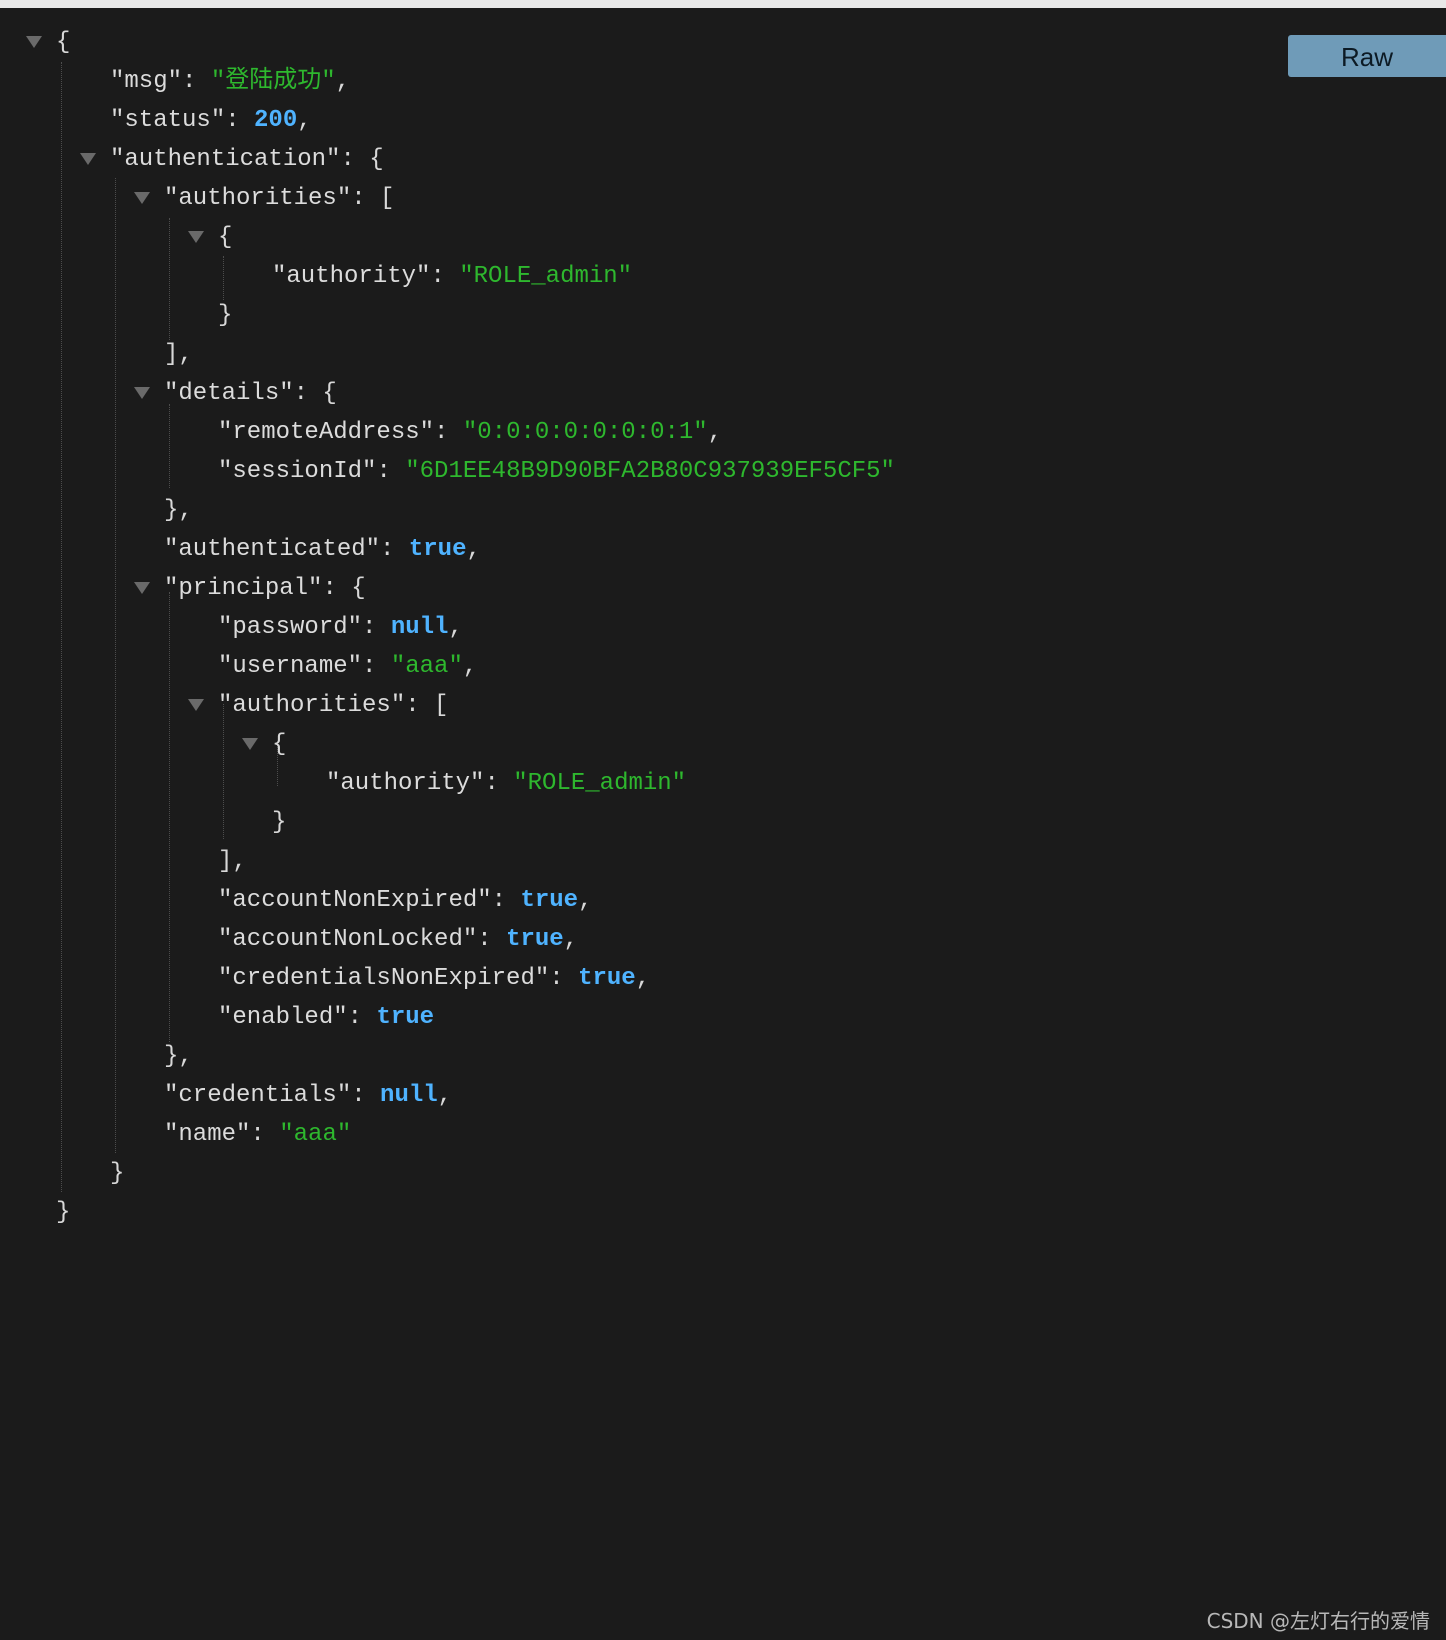 The height and width of the screenshot is (1640, 1446). What do you see at coordinates (283, 1017) in the screenshot?
I see `json-key: "enabled"` at bounding box center [283, 1017].